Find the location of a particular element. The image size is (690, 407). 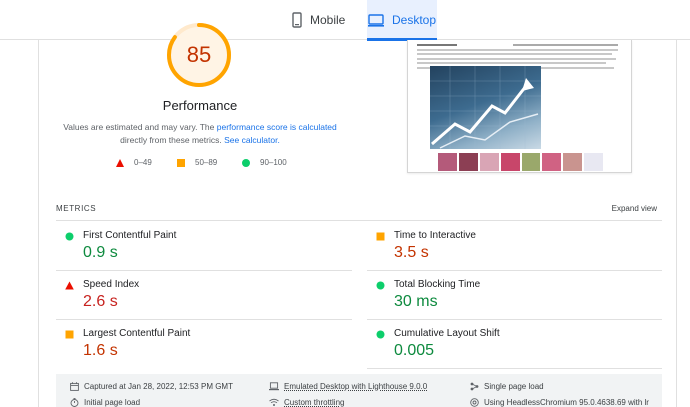

mobile-phone-icon is located at coordinates (297, 20).